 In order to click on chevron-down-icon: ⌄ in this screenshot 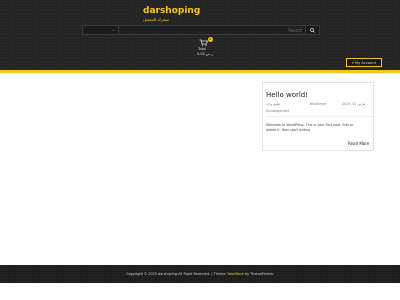, I will do `click(113, 29)`.